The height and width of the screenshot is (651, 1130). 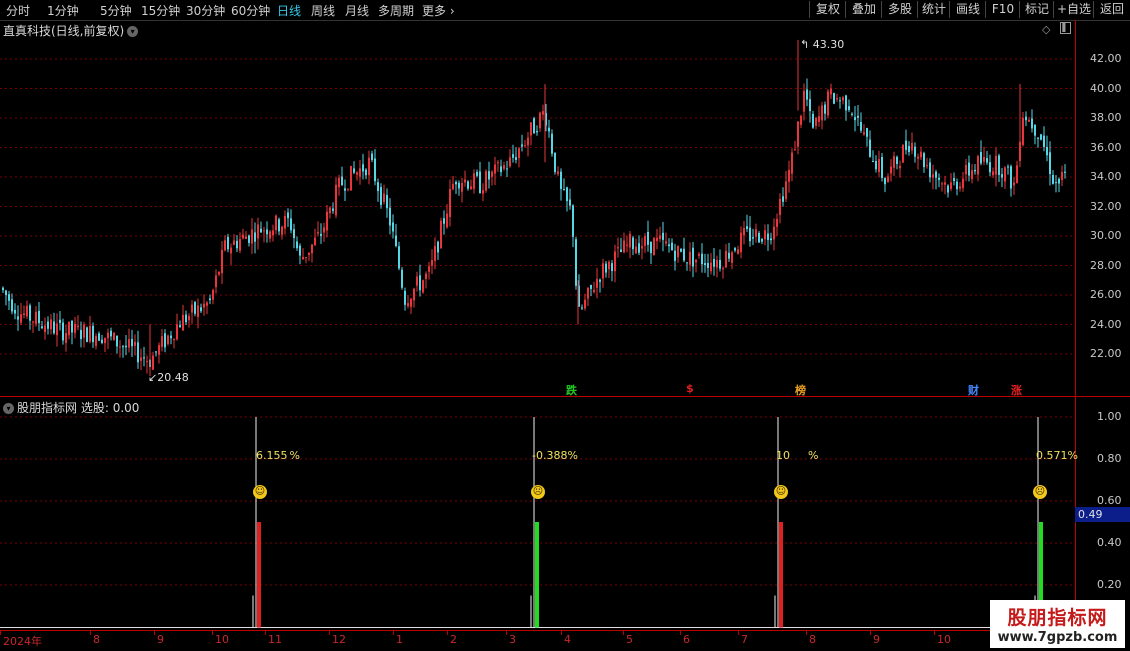 I want to click on overlay-button: 叠加, so click(x=863, y=9).